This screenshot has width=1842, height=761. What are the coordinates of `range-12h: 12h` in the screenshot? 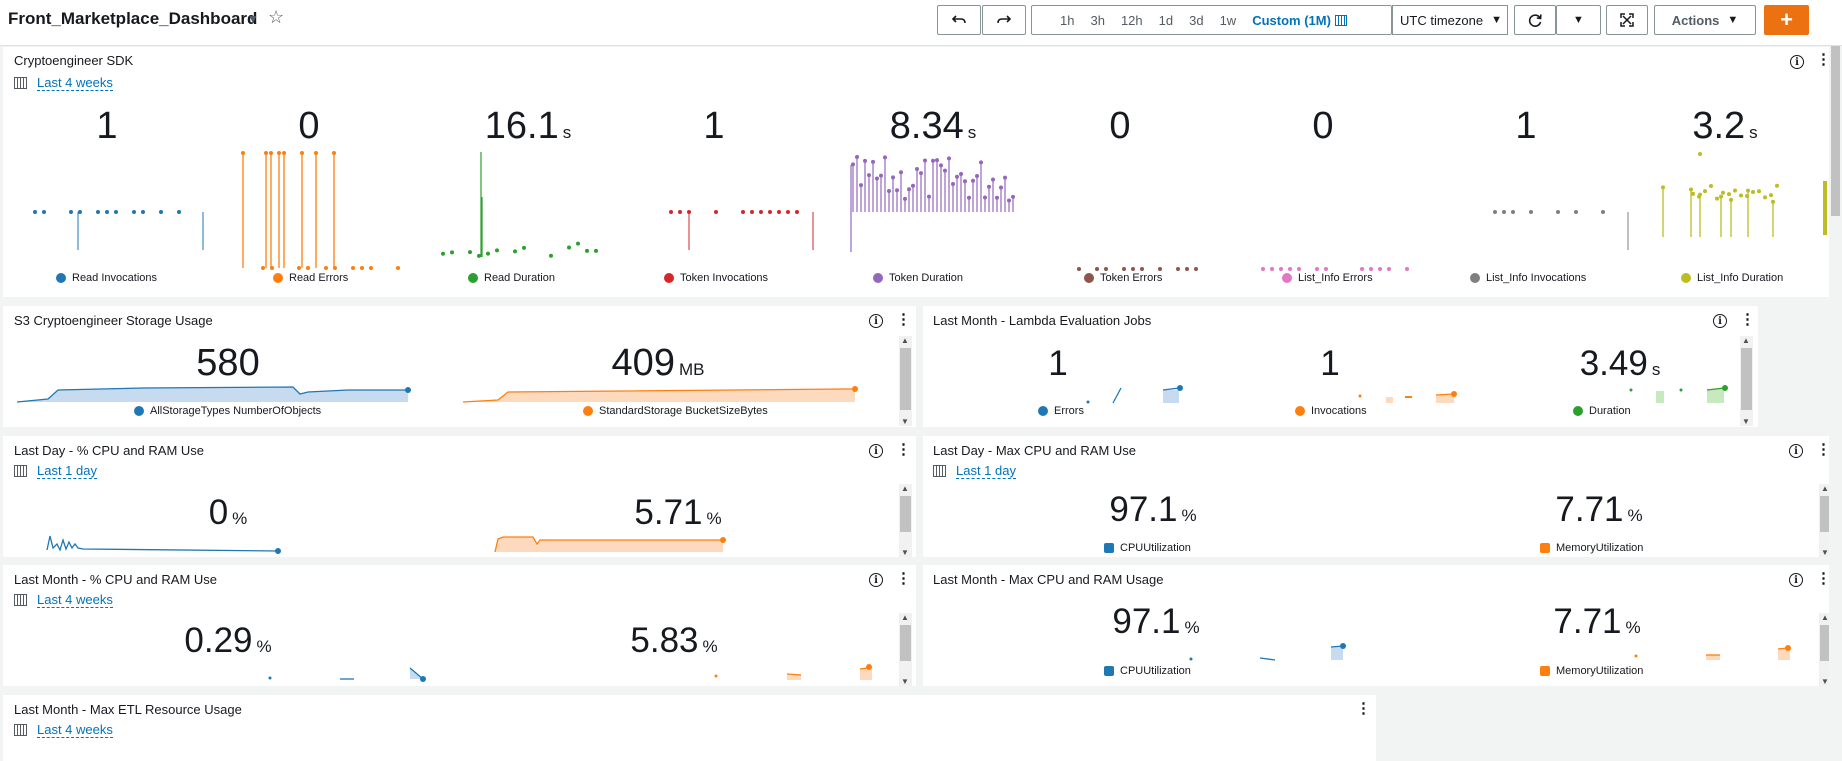 It's located at (1132, 20).